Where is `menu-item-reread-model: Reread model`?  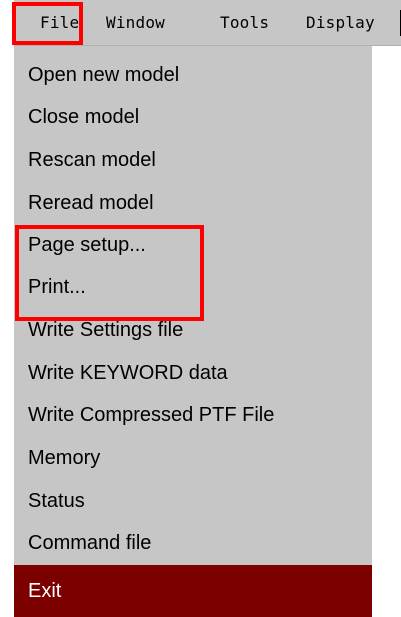
menu-item-reread-model: Reread model is located at coordinates (193, 203).